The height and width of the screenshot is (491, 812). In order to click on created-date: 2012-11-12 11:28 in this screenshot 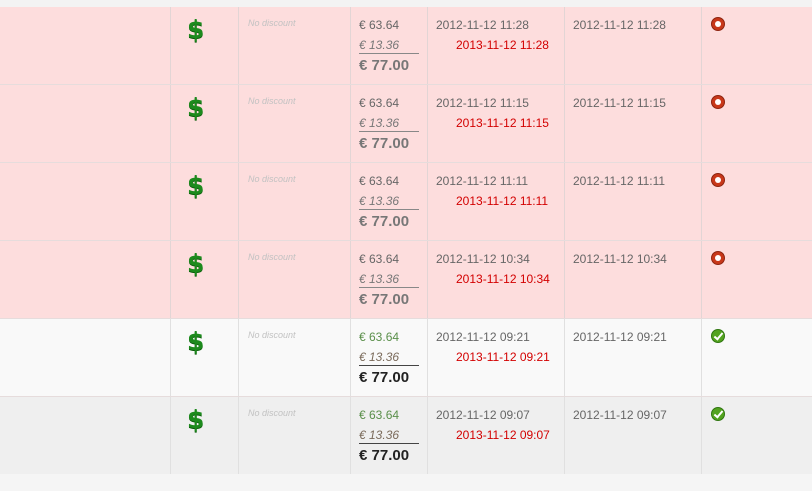, I will do `click(482, 25)`.